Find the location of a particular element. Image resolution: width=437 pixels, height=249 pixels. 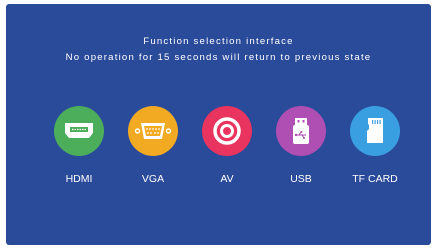

source-label: VGA is located at coordinates (153, 179).